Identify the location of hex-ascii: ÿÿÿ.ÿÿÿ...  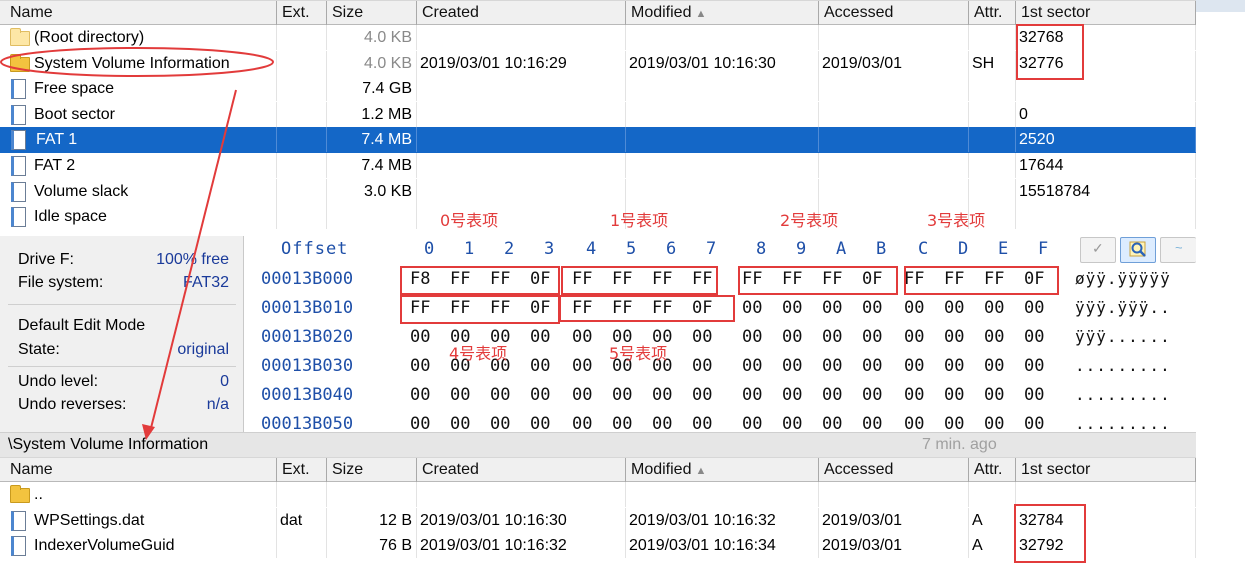
(1123, 308).